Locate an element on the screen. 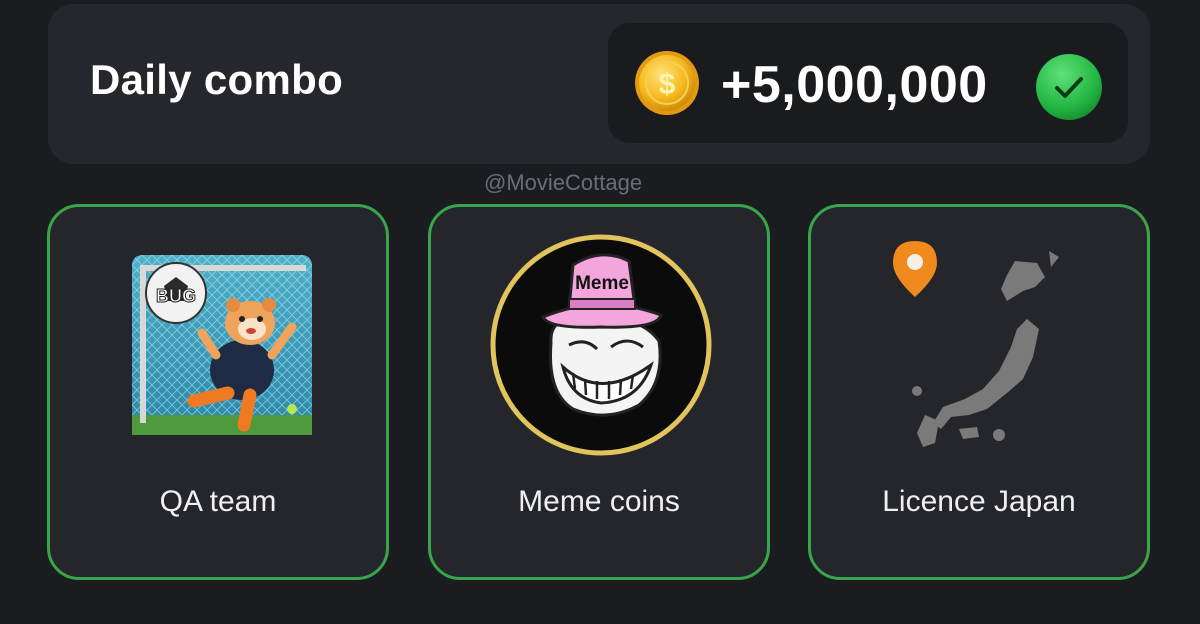 The height and width of the screenshot is (624, 1200). card-label-licence-japan: Licence Japan is located at coordinates (979, 501).